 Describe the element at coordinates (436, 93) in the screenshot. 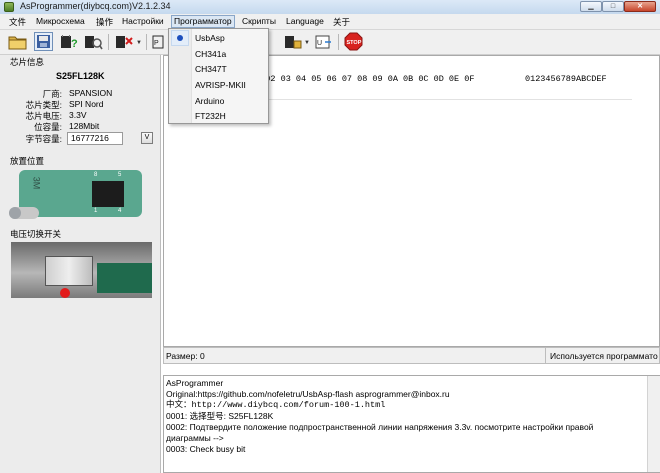

I see `hex-row` at that location.